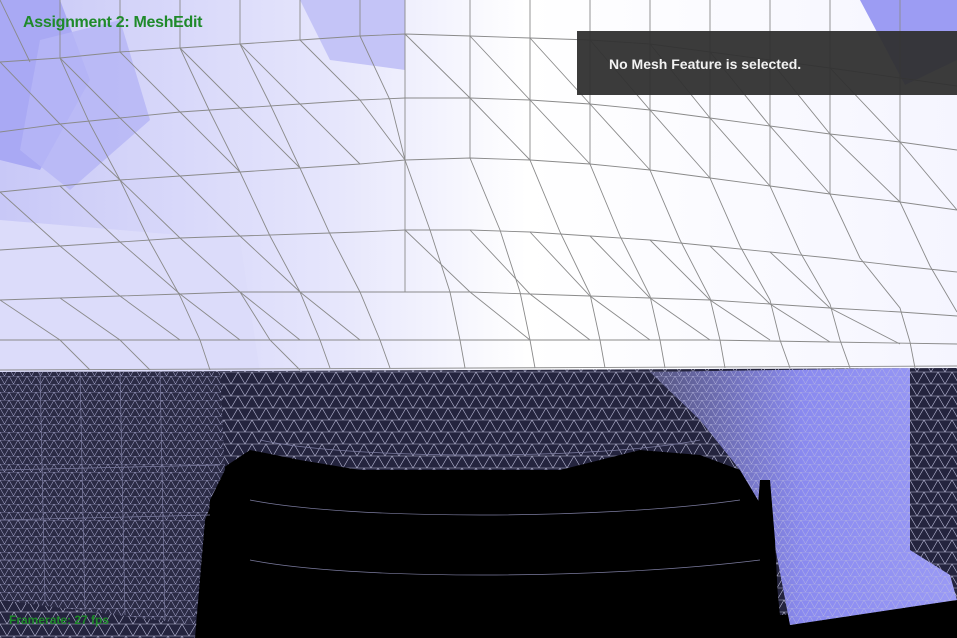 This screenshot has height=638, width=957. I want to click on selection-info-panel: No Mesh Feature is selected., so click(767, 63).